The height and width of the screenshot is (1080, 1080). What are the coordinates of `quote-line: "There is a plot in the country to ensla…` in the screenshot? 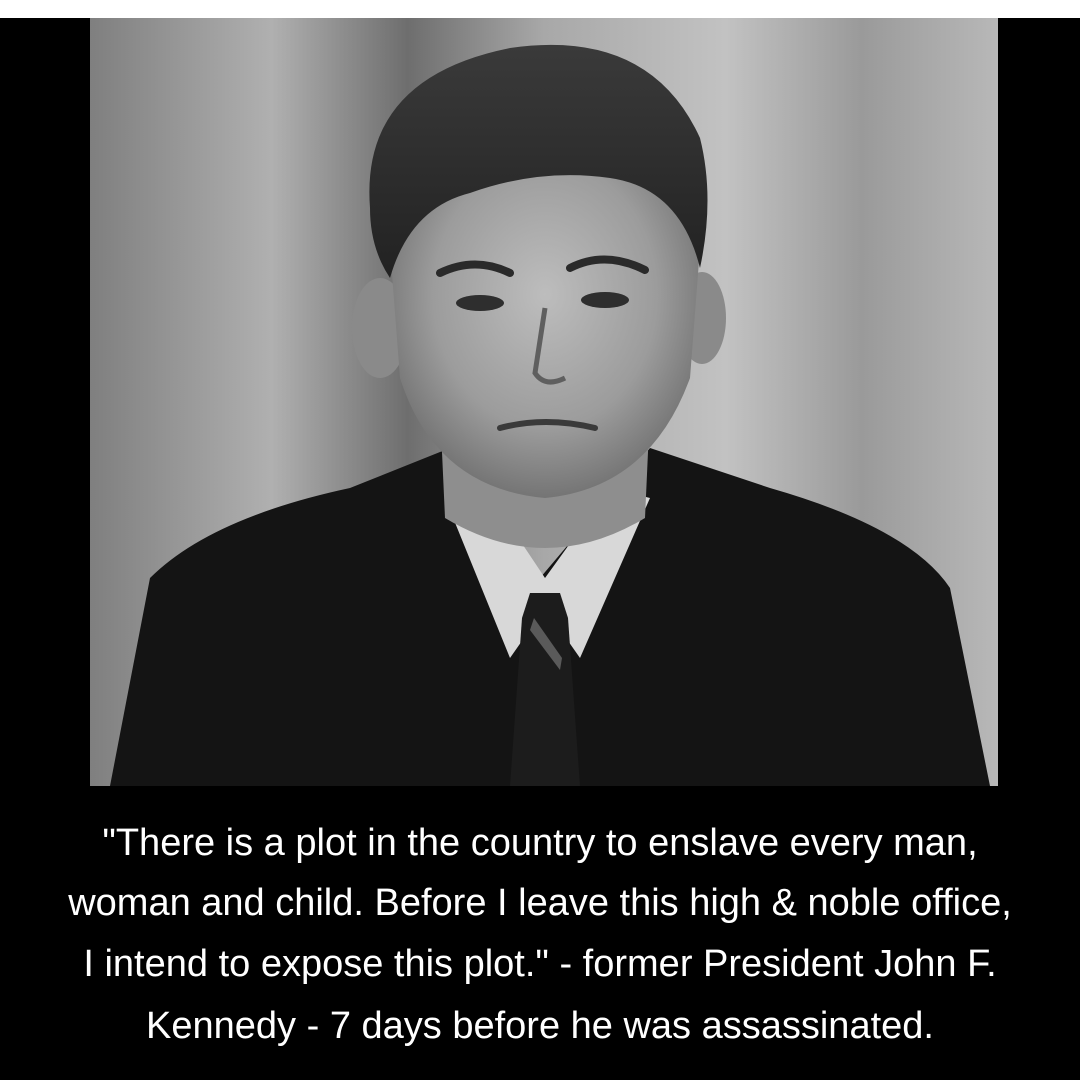 It's located at (540, 843).